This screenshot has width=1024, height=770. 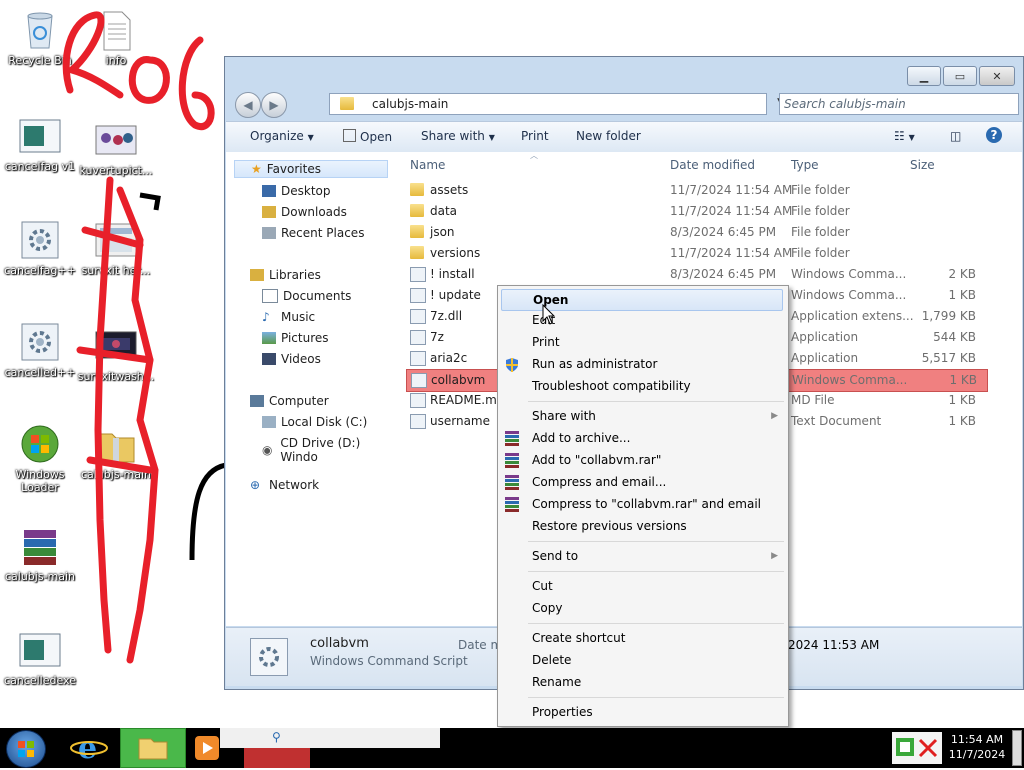 I want to click on nav-computer: Computer, so click(x=289, y=401).